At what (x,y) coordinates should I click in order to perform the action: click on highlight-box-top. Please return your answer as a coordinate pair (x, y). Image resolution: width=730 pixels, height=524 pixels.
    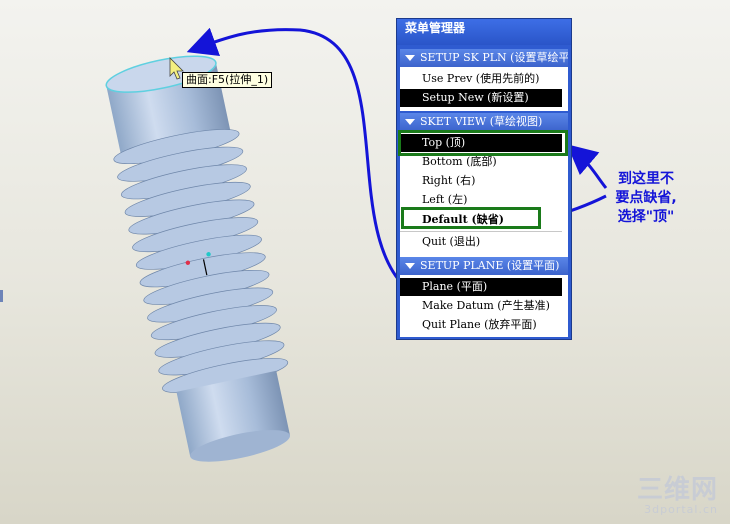
    Looking at the image, I should click on (483, 143).